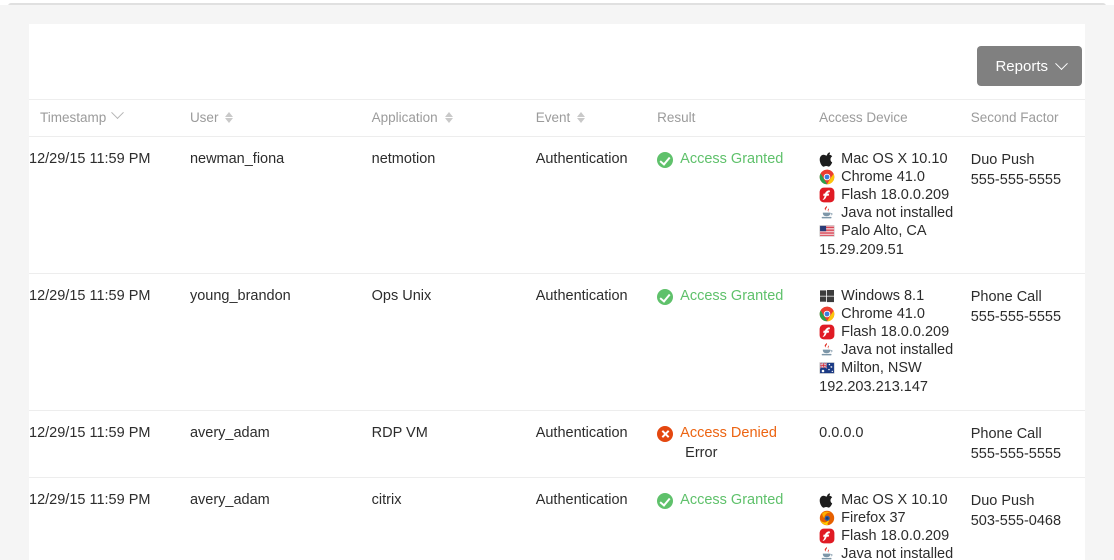  Describe the element at coordinates (863, 117) in the screenshot. I see `column-header-inner: Access Device` at that location.